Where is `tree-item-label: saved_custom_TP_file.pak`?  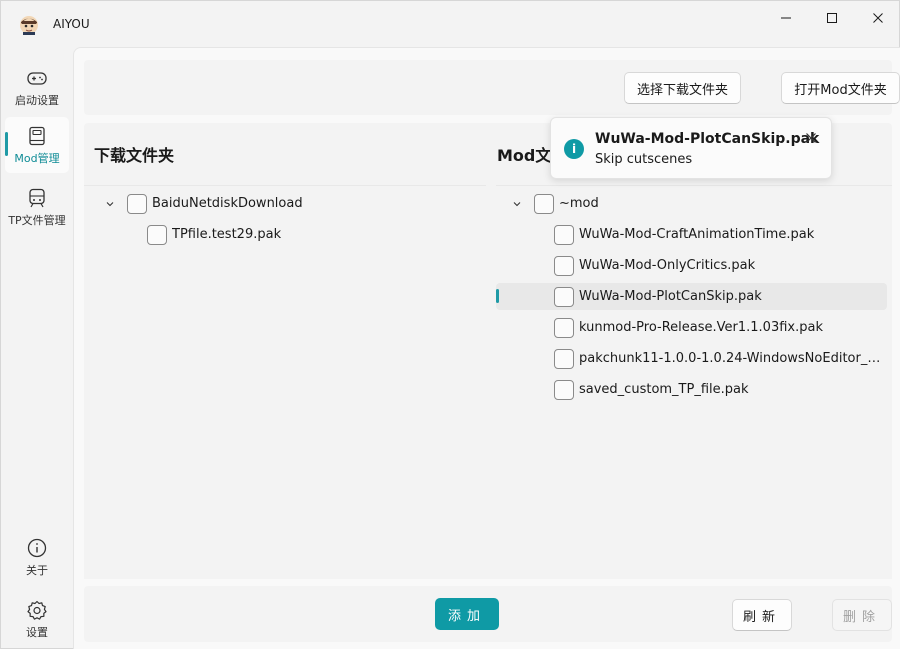 tree-item-label: saved_custom_TP_file.pak is located at coordinates (664, 389).